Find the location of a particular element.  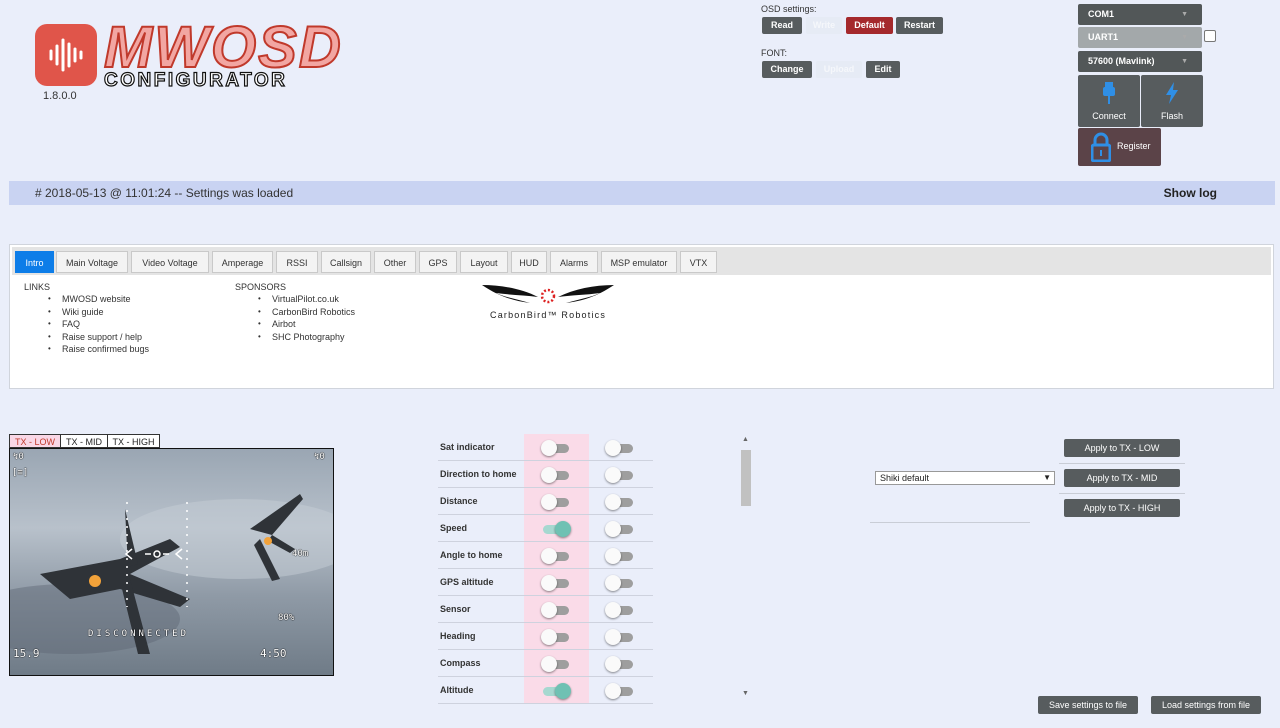

osd-element-row: Direction to home is located at coordinates (545, 474).